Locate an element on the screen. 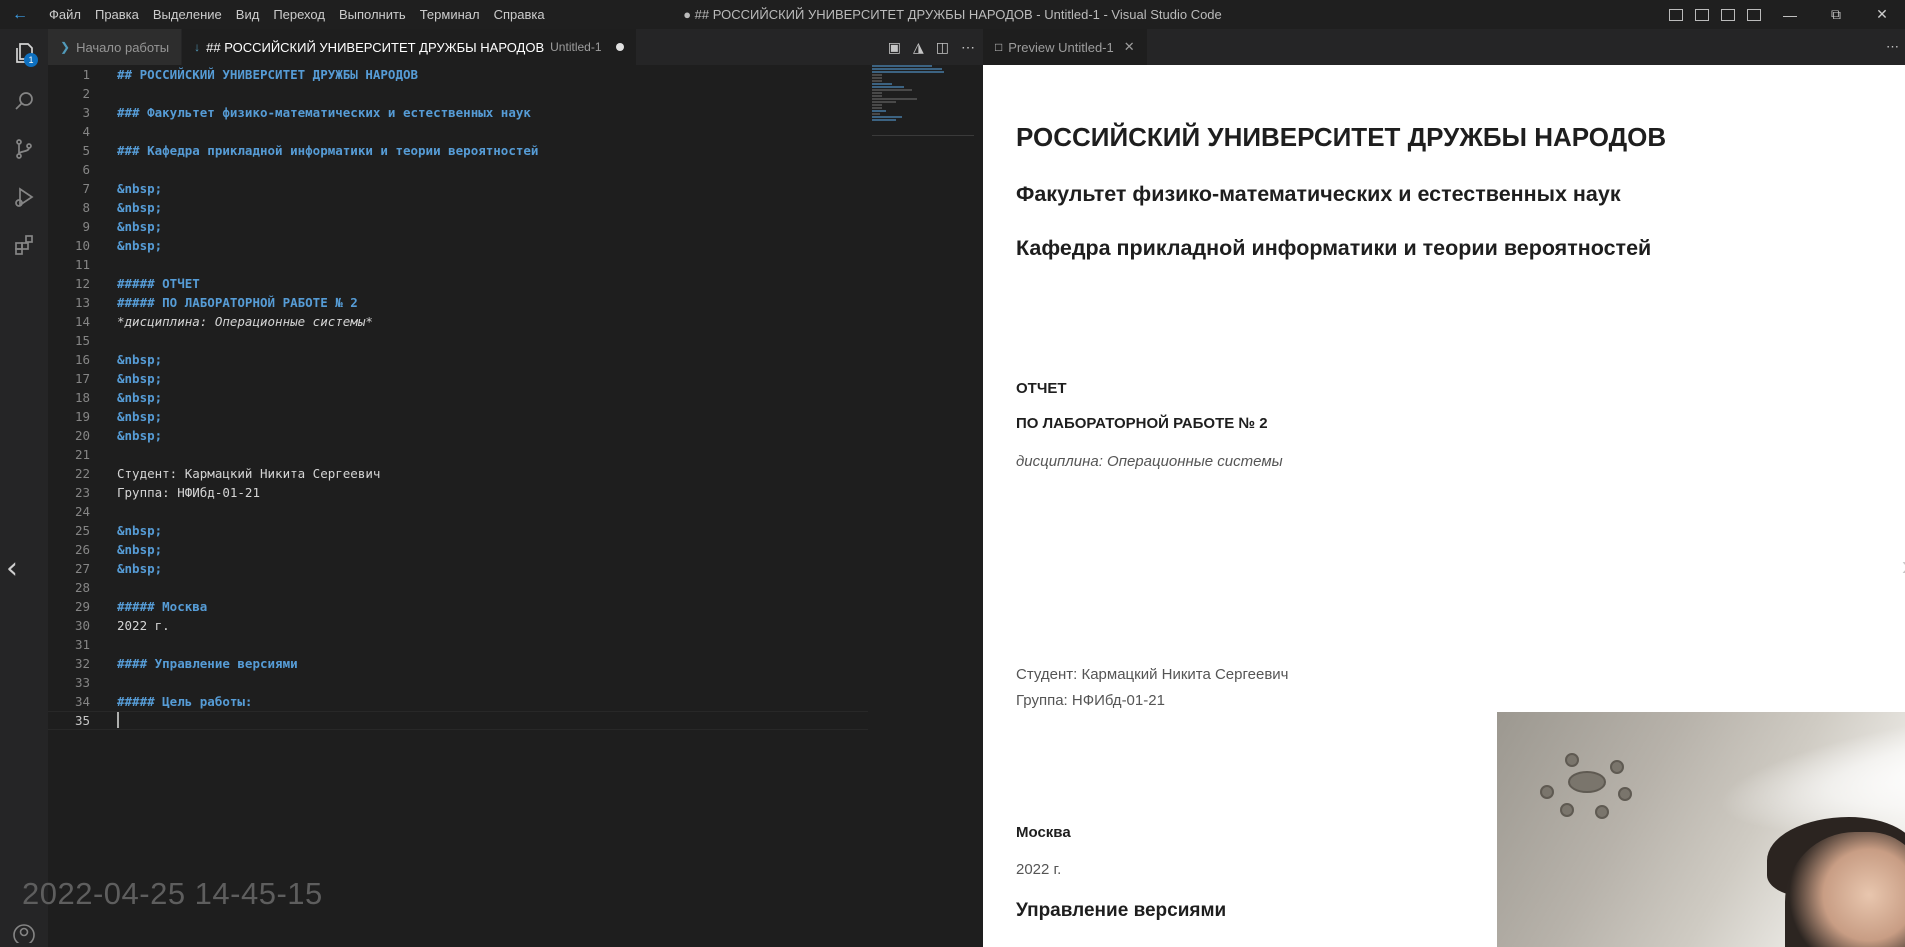 The width and height of the screenshot is (1905, 947). code-line: 19 &nbsp; is located at coordinates (458, 416).